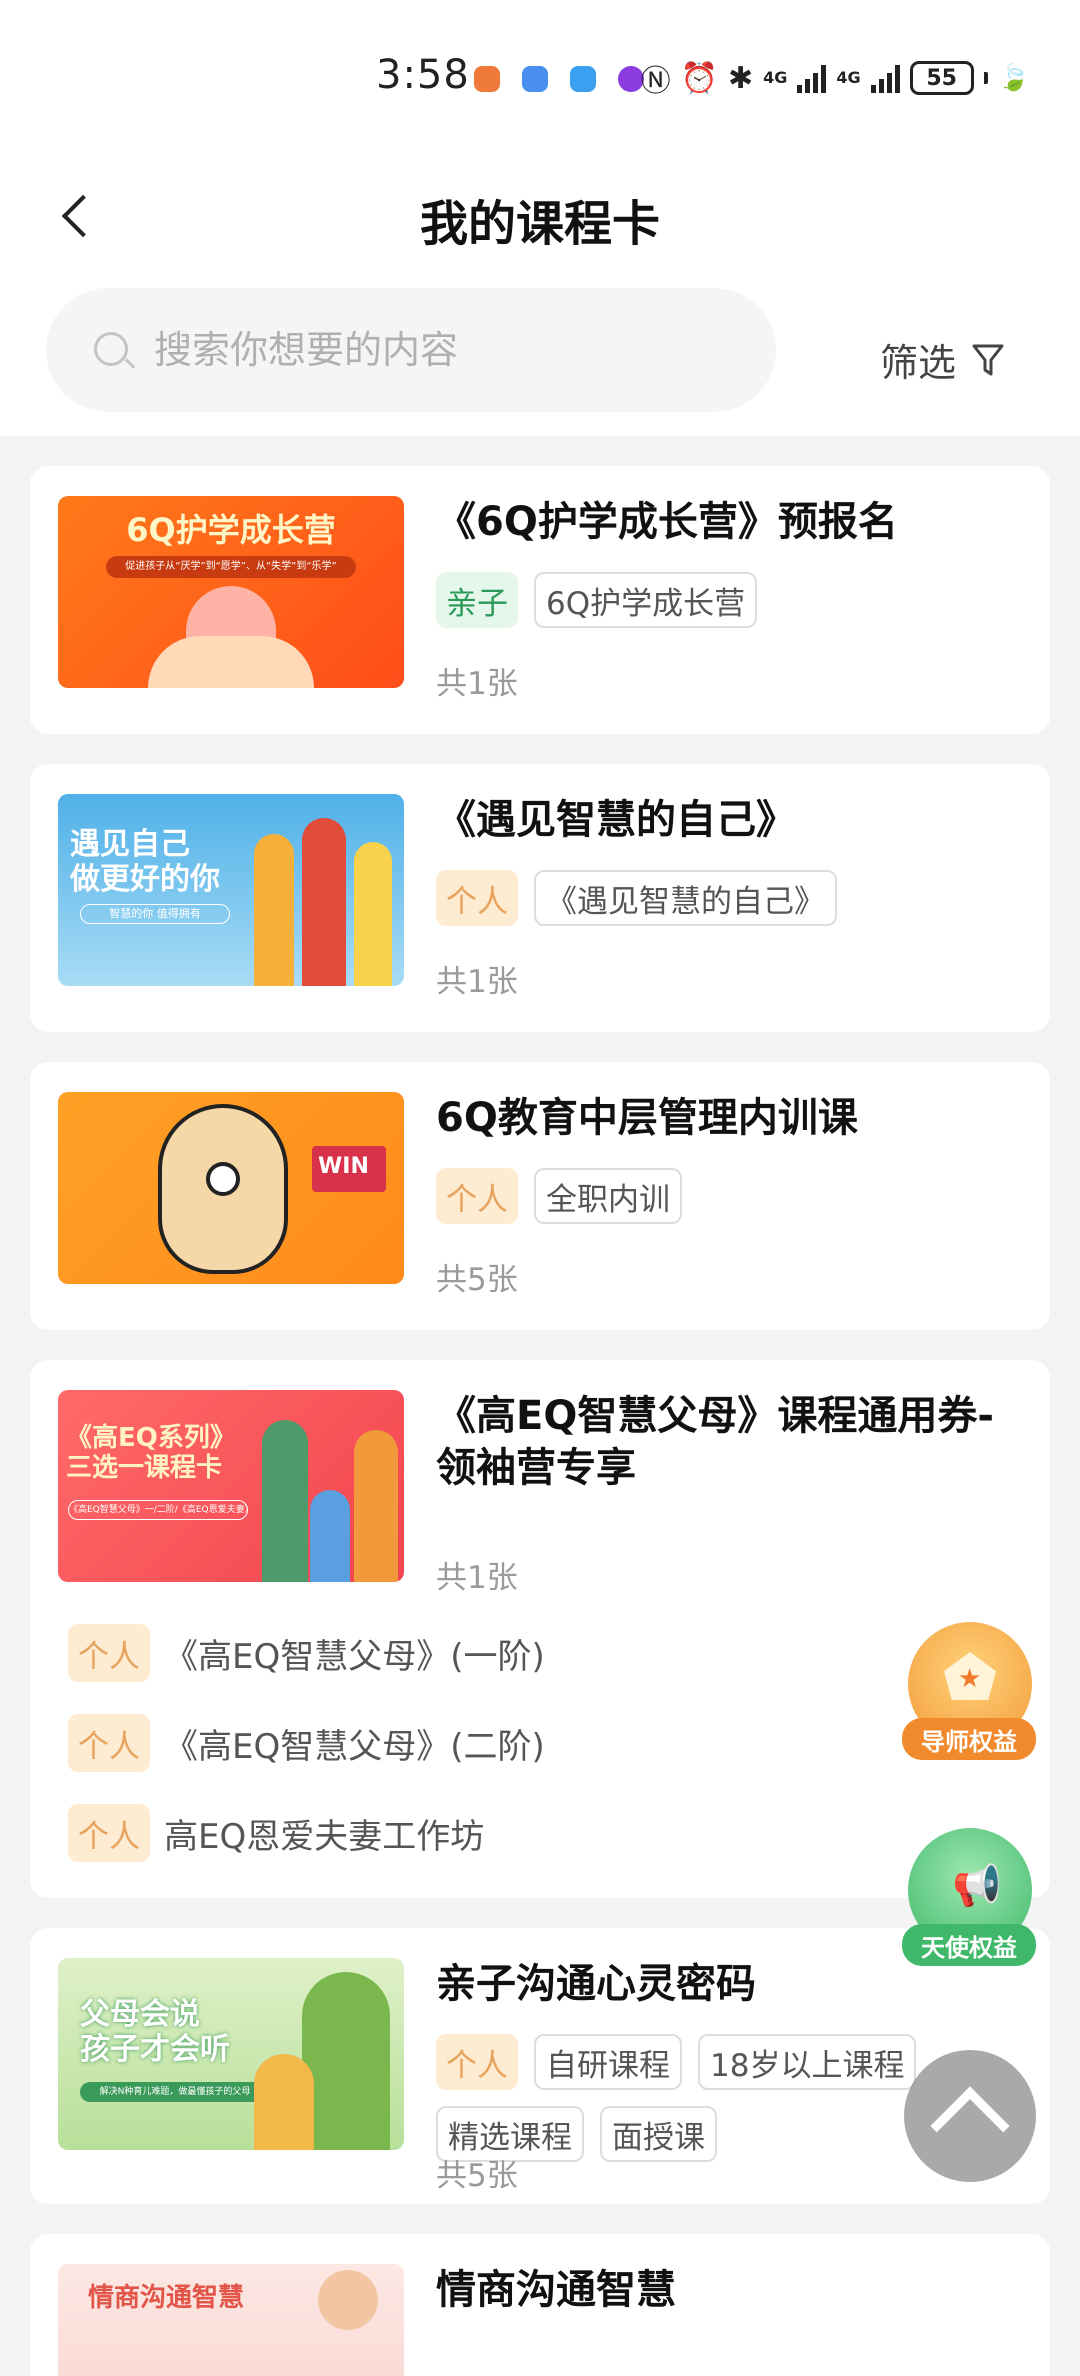 The image size is (1080, 2376). I want to click on tag-list: 个人 《遇见智慧的自己》, so click(686, 898).